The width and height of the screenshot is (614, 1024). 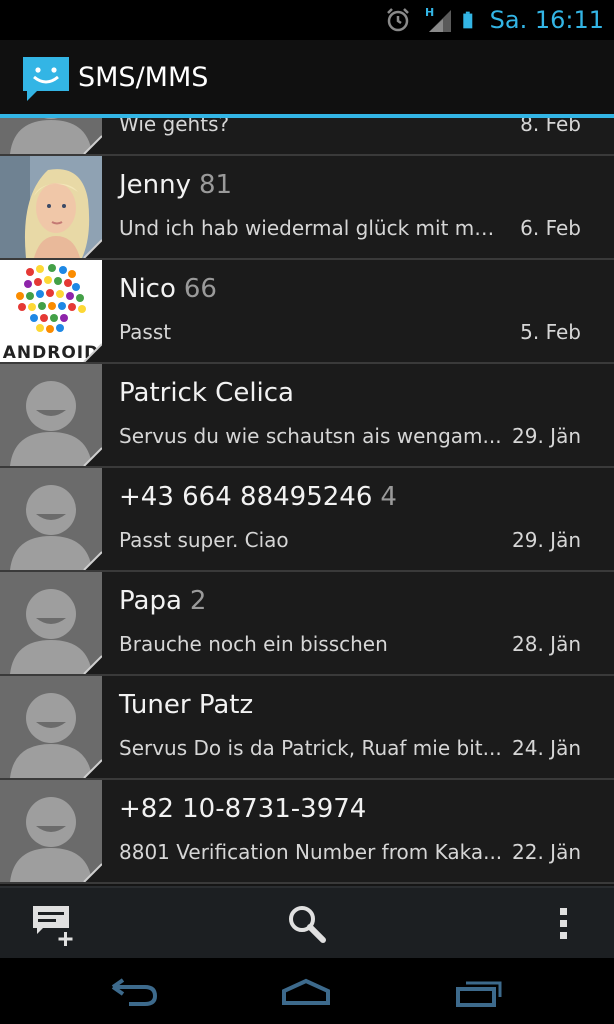 I want to click on new-message-button, so click(x=53, y=924).